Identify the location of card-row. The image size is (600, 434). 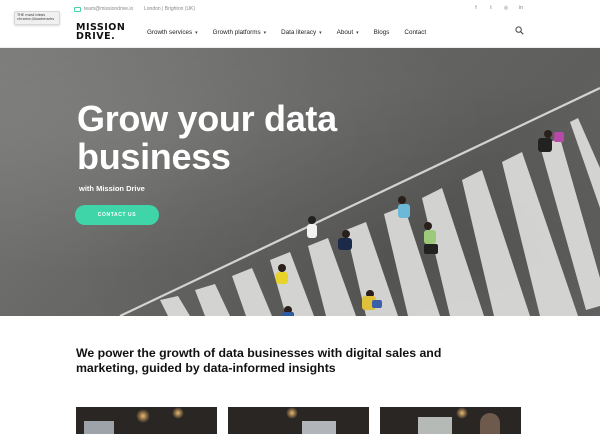
(300, 420).